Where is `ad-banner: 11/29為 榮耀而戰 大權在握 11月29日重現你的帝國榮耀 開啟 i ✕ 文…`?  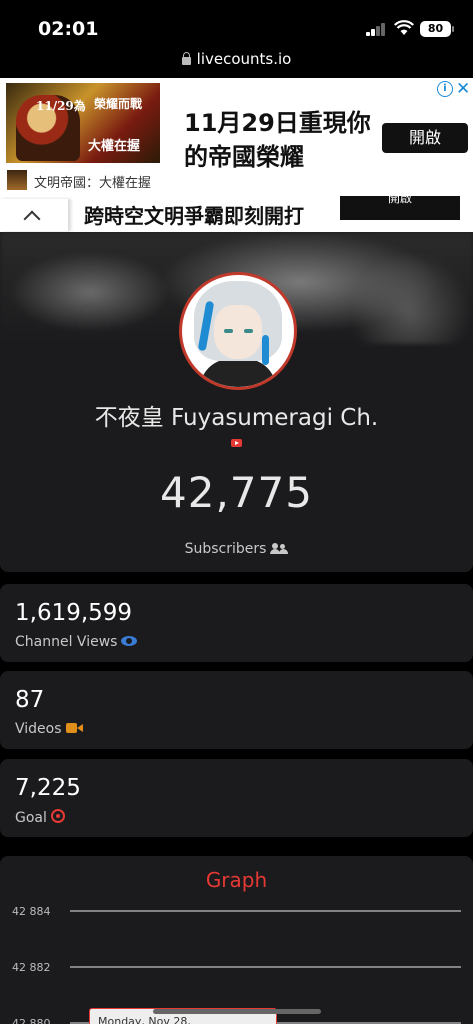 ad-banner: 11/29為 榮耀而戰 大權在握 11月29日重現你的帝國榮耀 開啟 i ✕ 文… is located at coordinates (236, 137).